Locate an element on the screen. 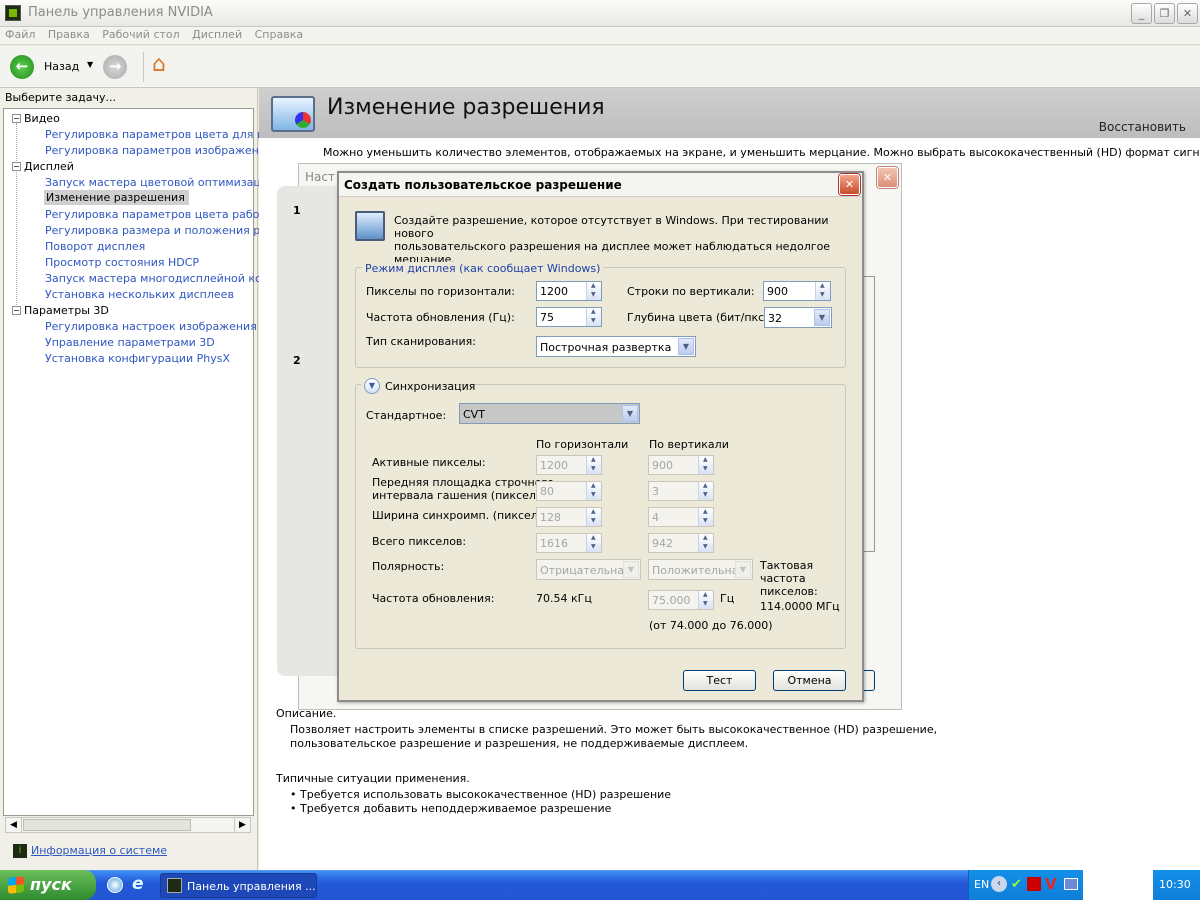 Image resolution: width=1200 pixels, height=900 pixels. tree-group-video: − Видео is located at coordinates (36, 118).